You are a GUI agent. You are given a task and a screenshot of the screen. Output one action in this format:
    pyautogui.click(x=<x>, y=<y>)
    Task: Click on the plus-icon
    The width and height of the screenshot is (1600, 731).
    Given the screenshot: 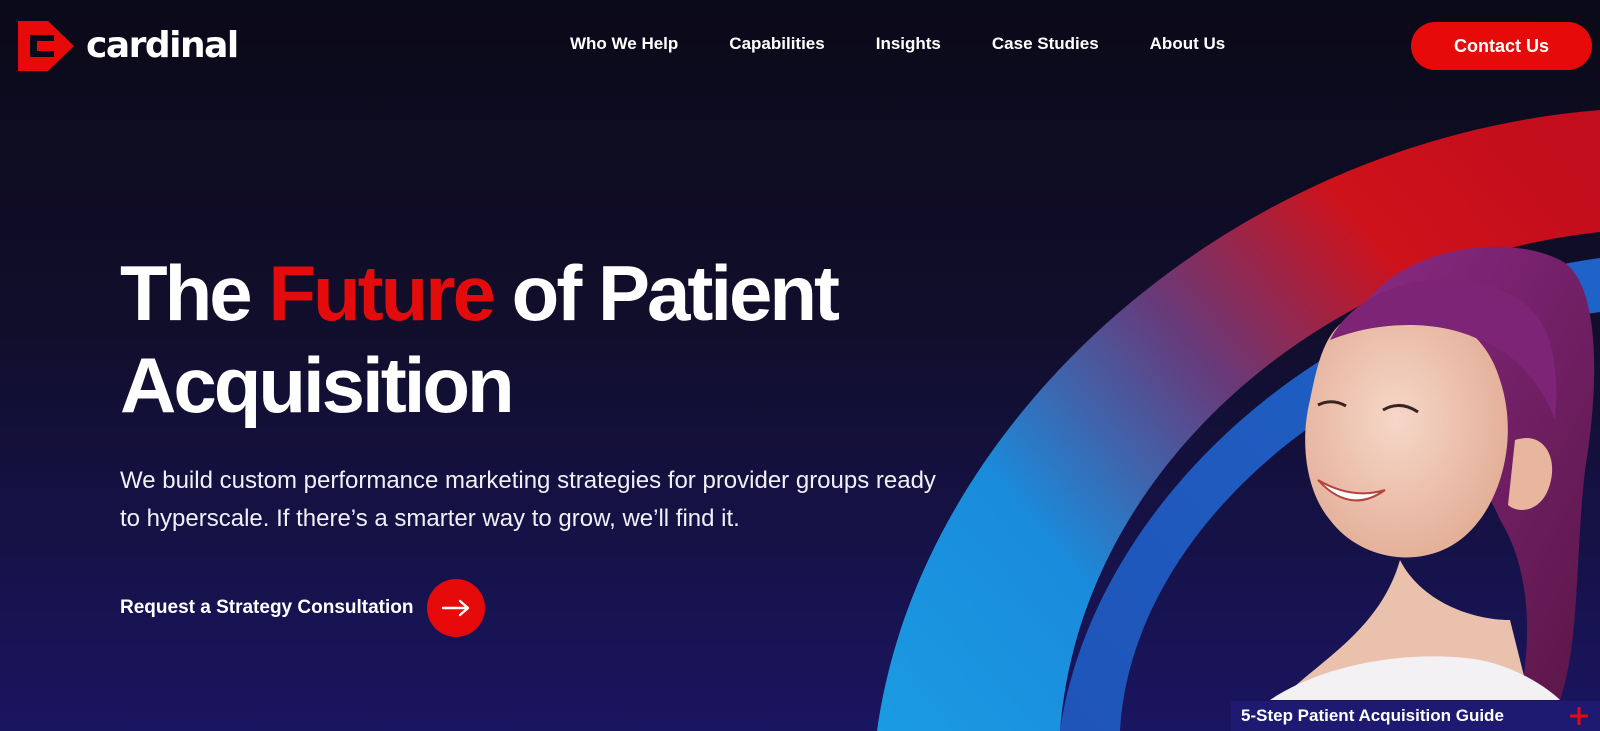 What is the action you would take?
    pyautogui.click(x=1579, y=716)
    